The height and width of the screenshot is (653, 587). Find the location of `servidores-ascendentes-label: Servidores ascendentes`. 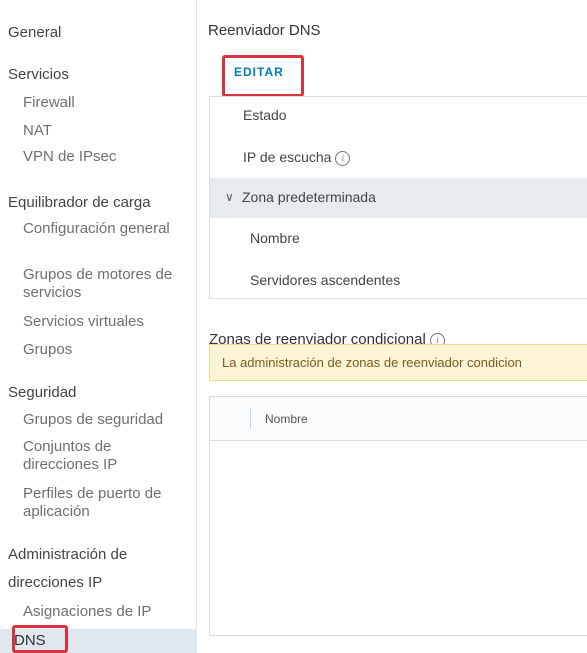

servidores-ascendentes-label: Servidores ascendentes is located at coordinates (325, 280).